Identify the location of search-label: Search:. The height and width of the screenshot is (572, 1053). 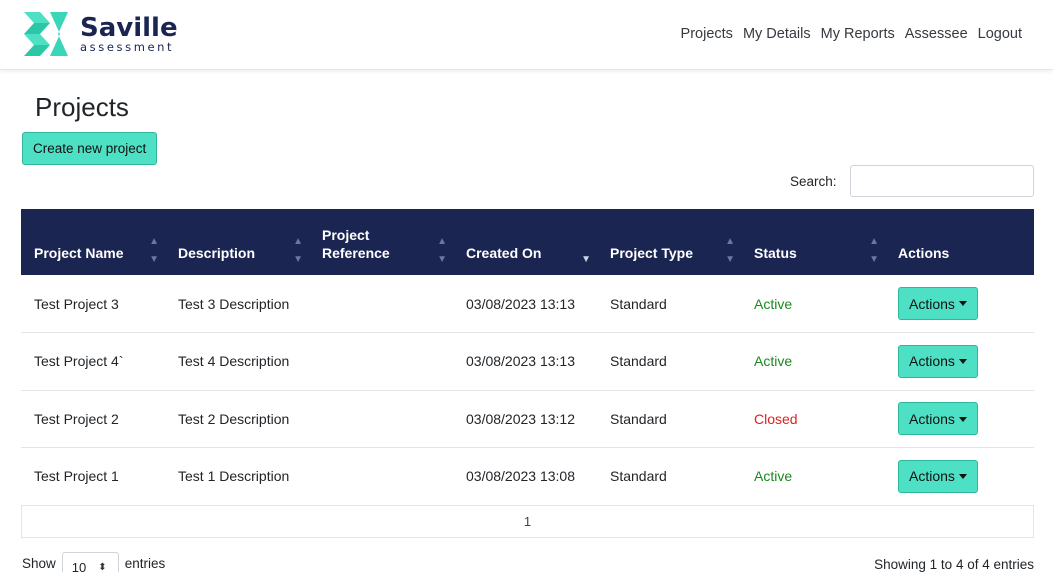
(813, 181).